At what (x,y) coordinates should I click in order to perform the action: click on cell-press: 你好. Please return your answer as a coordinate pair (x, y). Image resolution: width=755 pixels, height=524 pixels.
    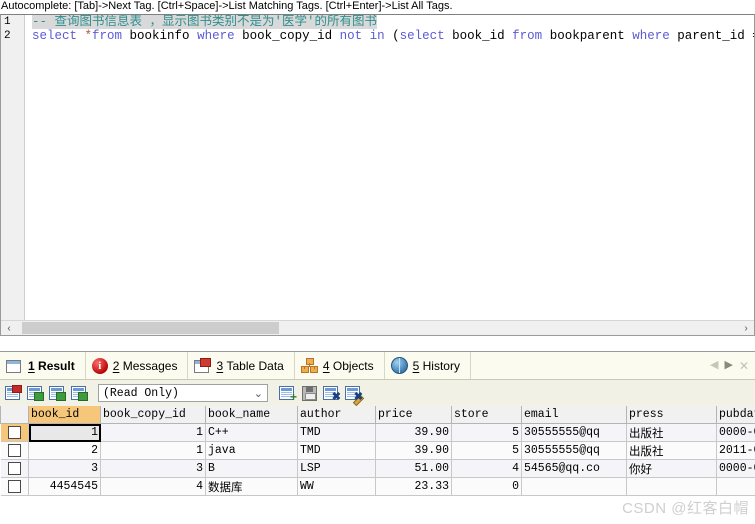
    Looking at the image, I should click on (671, 468).